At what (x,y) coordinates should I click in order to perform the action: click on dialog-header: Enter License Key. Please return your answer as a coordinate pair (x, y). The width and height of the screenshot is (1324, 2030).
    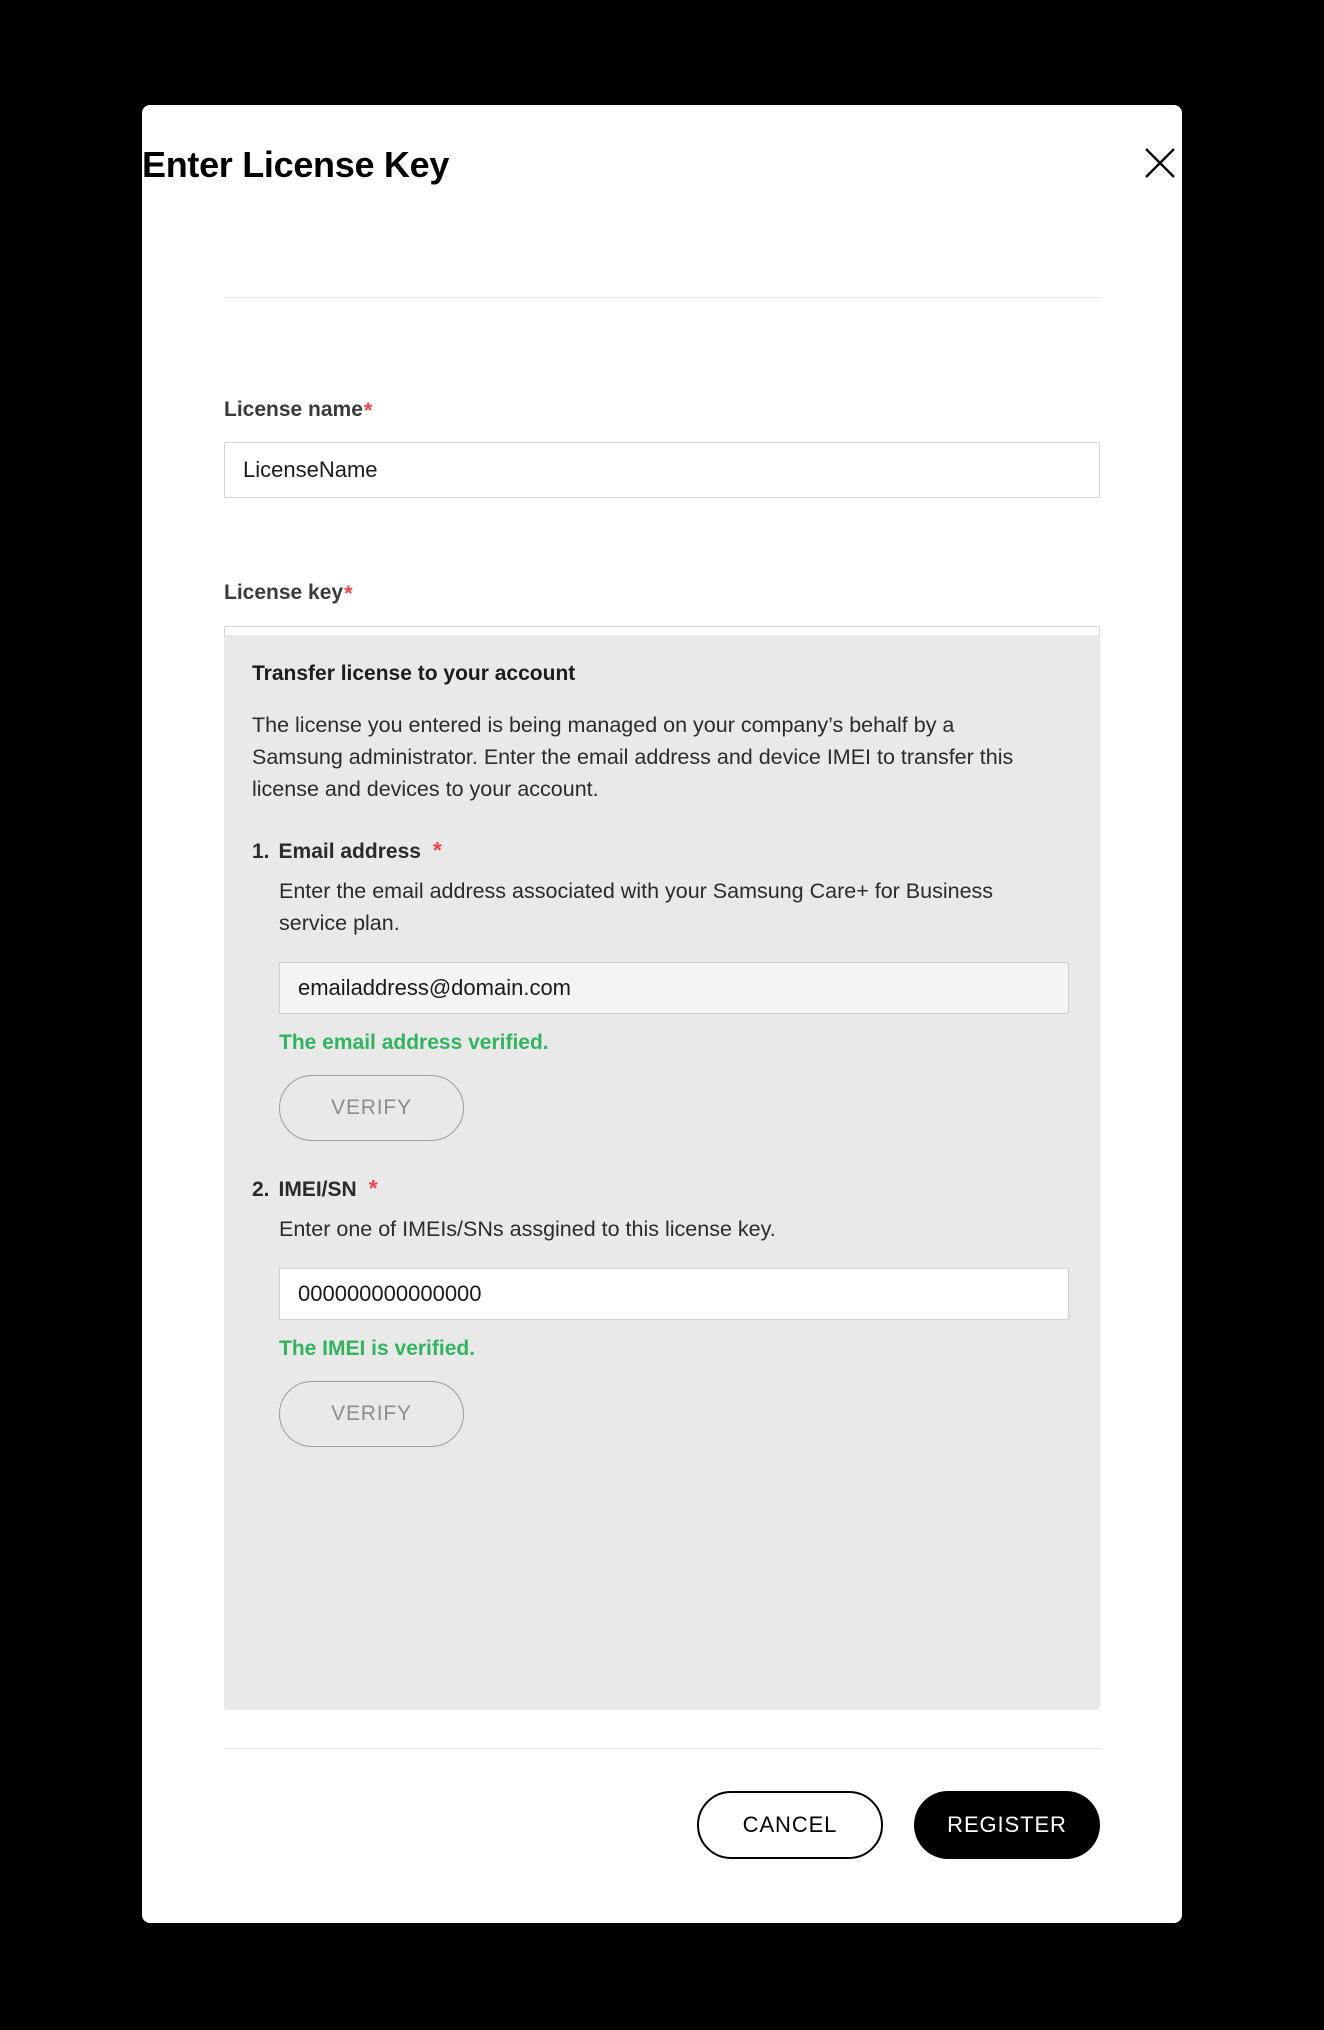
    Looking at the image, I should click on (662, 176).